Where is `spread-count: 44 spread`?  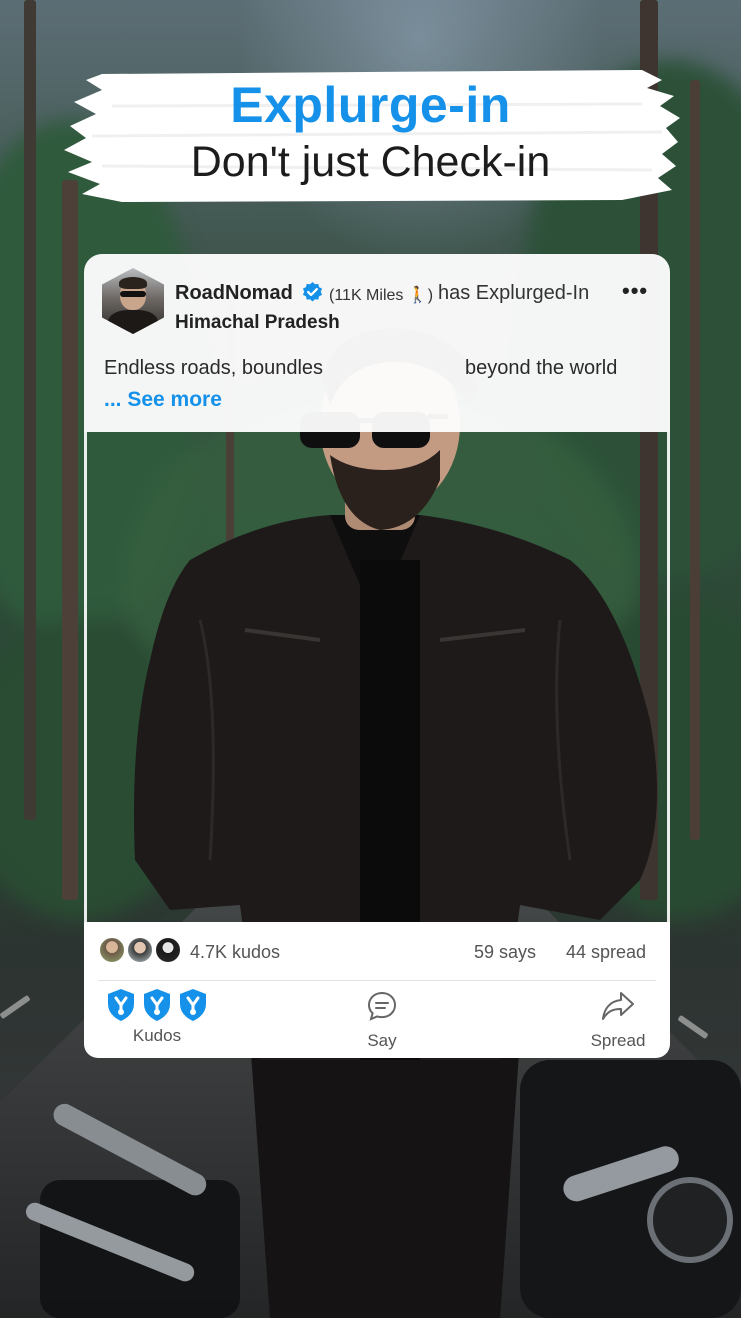
spread-count: 44 spread is located at coordinates (606, 952).